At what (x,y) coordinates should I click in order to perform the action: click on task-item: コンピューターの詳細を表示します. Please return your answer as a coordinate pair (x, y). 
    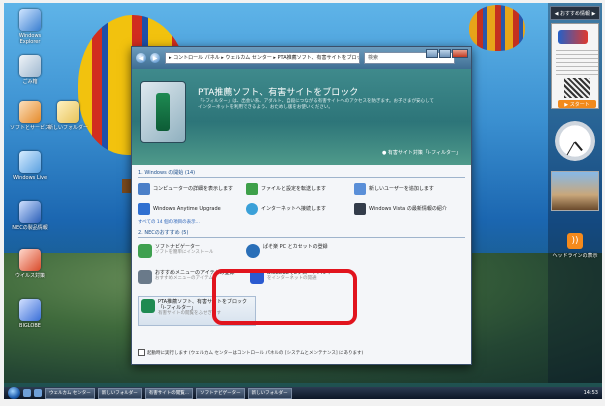
    Looking at the image, I should click on (192, 189).